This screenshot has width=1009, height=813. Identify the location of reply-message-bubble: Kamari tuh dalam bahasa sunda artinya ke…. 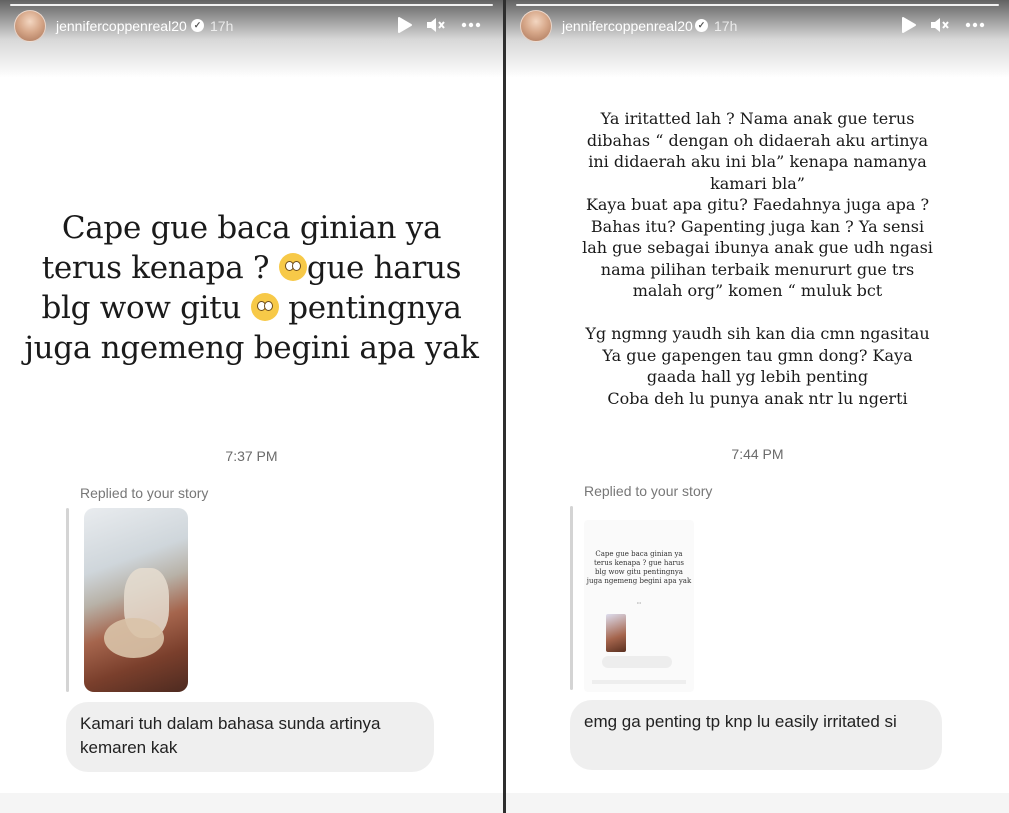
(250, 737).